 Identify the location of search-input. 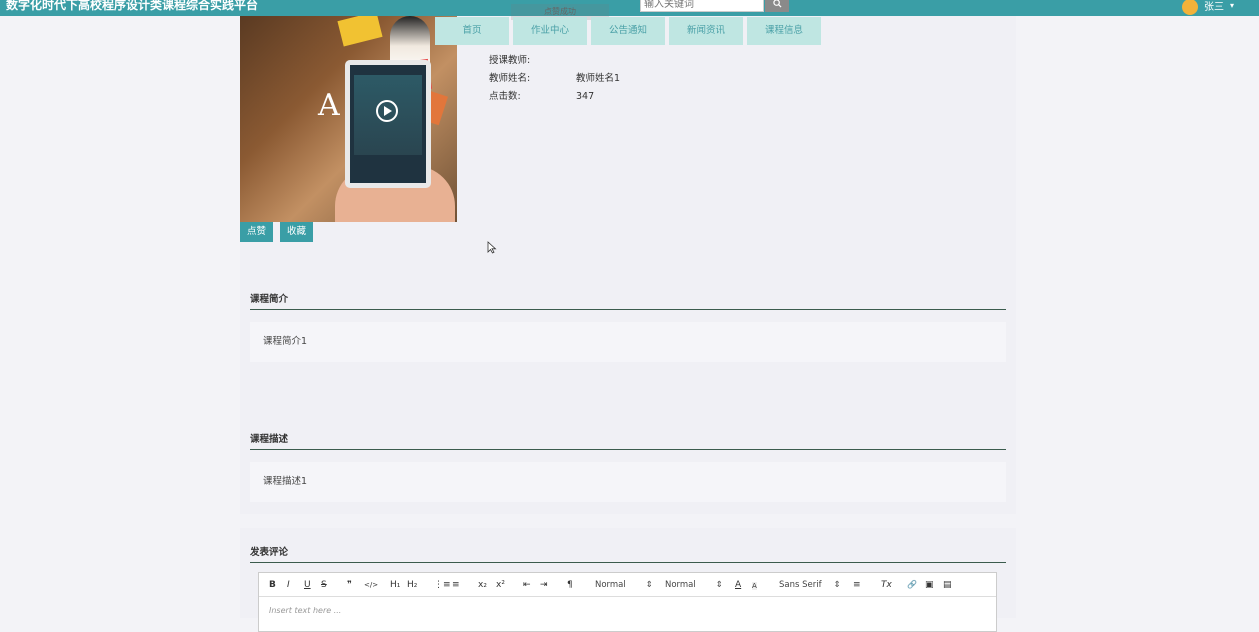
(702, 6).